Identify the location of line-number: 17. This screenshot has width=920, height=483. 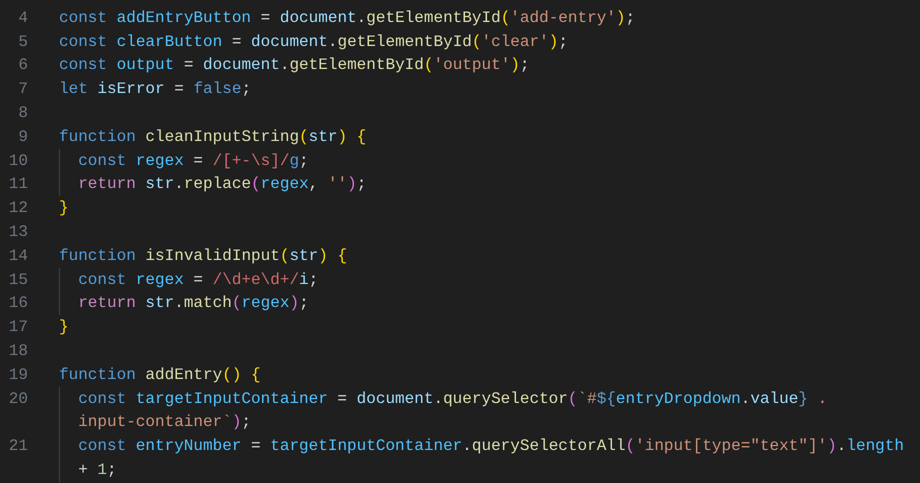
(18, 327).